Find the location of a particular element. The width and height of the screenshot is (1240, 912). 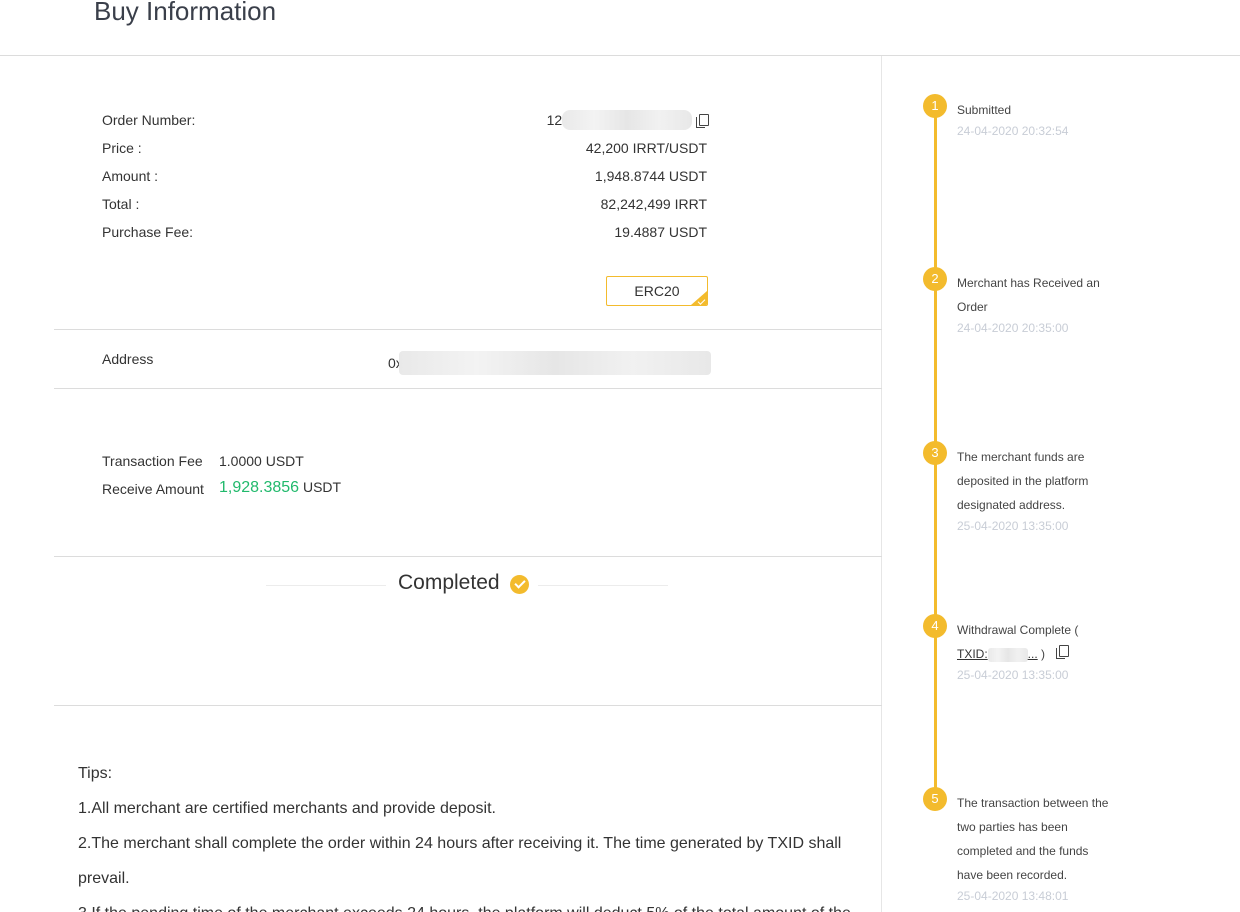

address-value: 0x is located at coordinates (549, 363).